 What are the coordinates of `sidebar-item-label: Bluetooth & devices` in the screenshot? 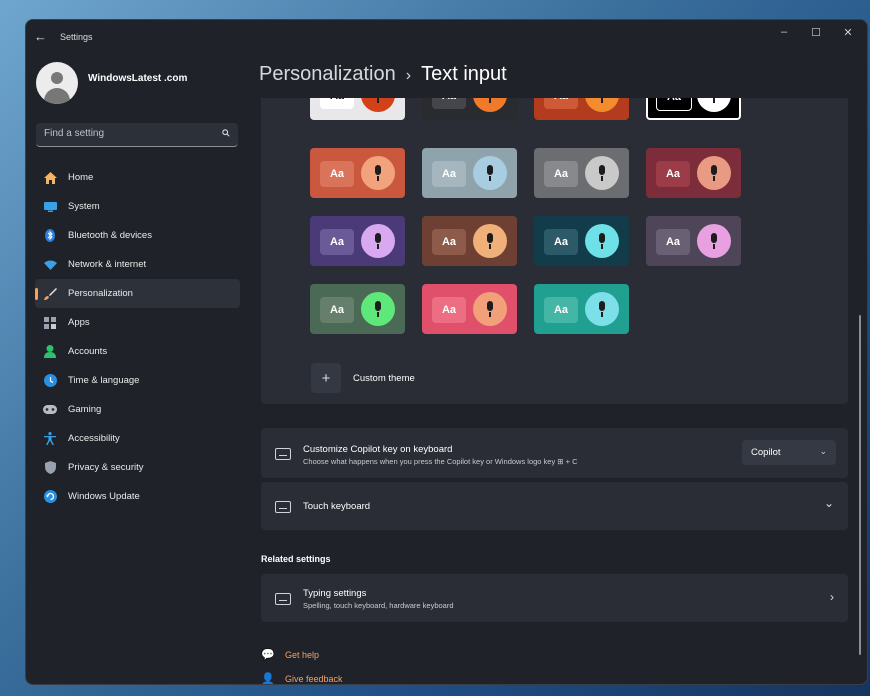 It's located at (110, 235).